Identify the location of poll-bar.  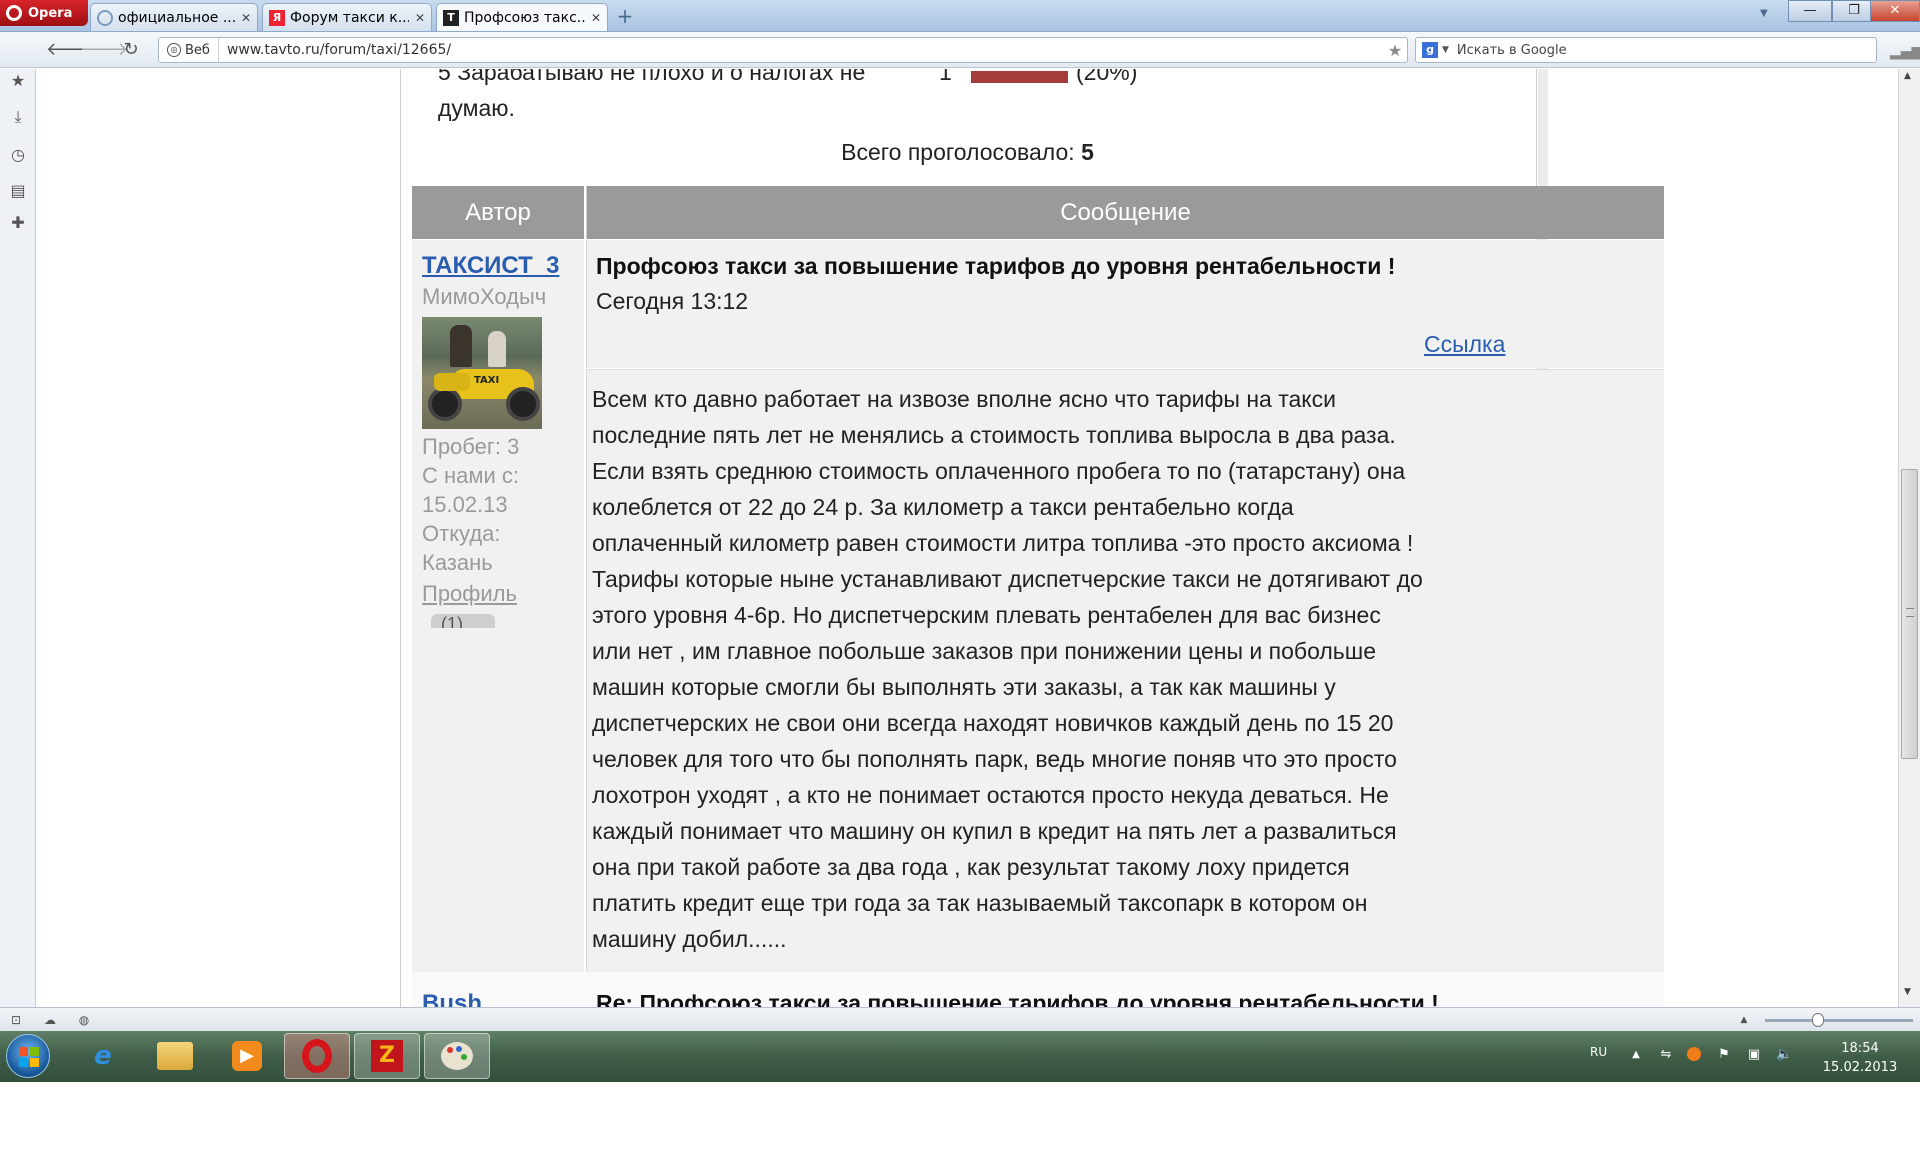
(1019, 77).